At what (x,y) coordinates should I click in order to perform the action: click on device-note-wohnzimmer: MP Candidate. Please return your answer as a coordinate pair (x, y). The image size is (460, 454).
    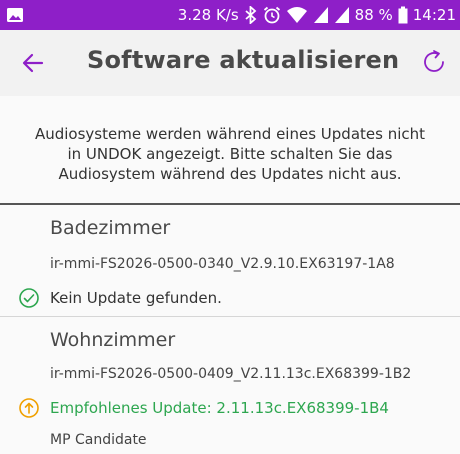
    Looking at the image, I should click on (98, 440).